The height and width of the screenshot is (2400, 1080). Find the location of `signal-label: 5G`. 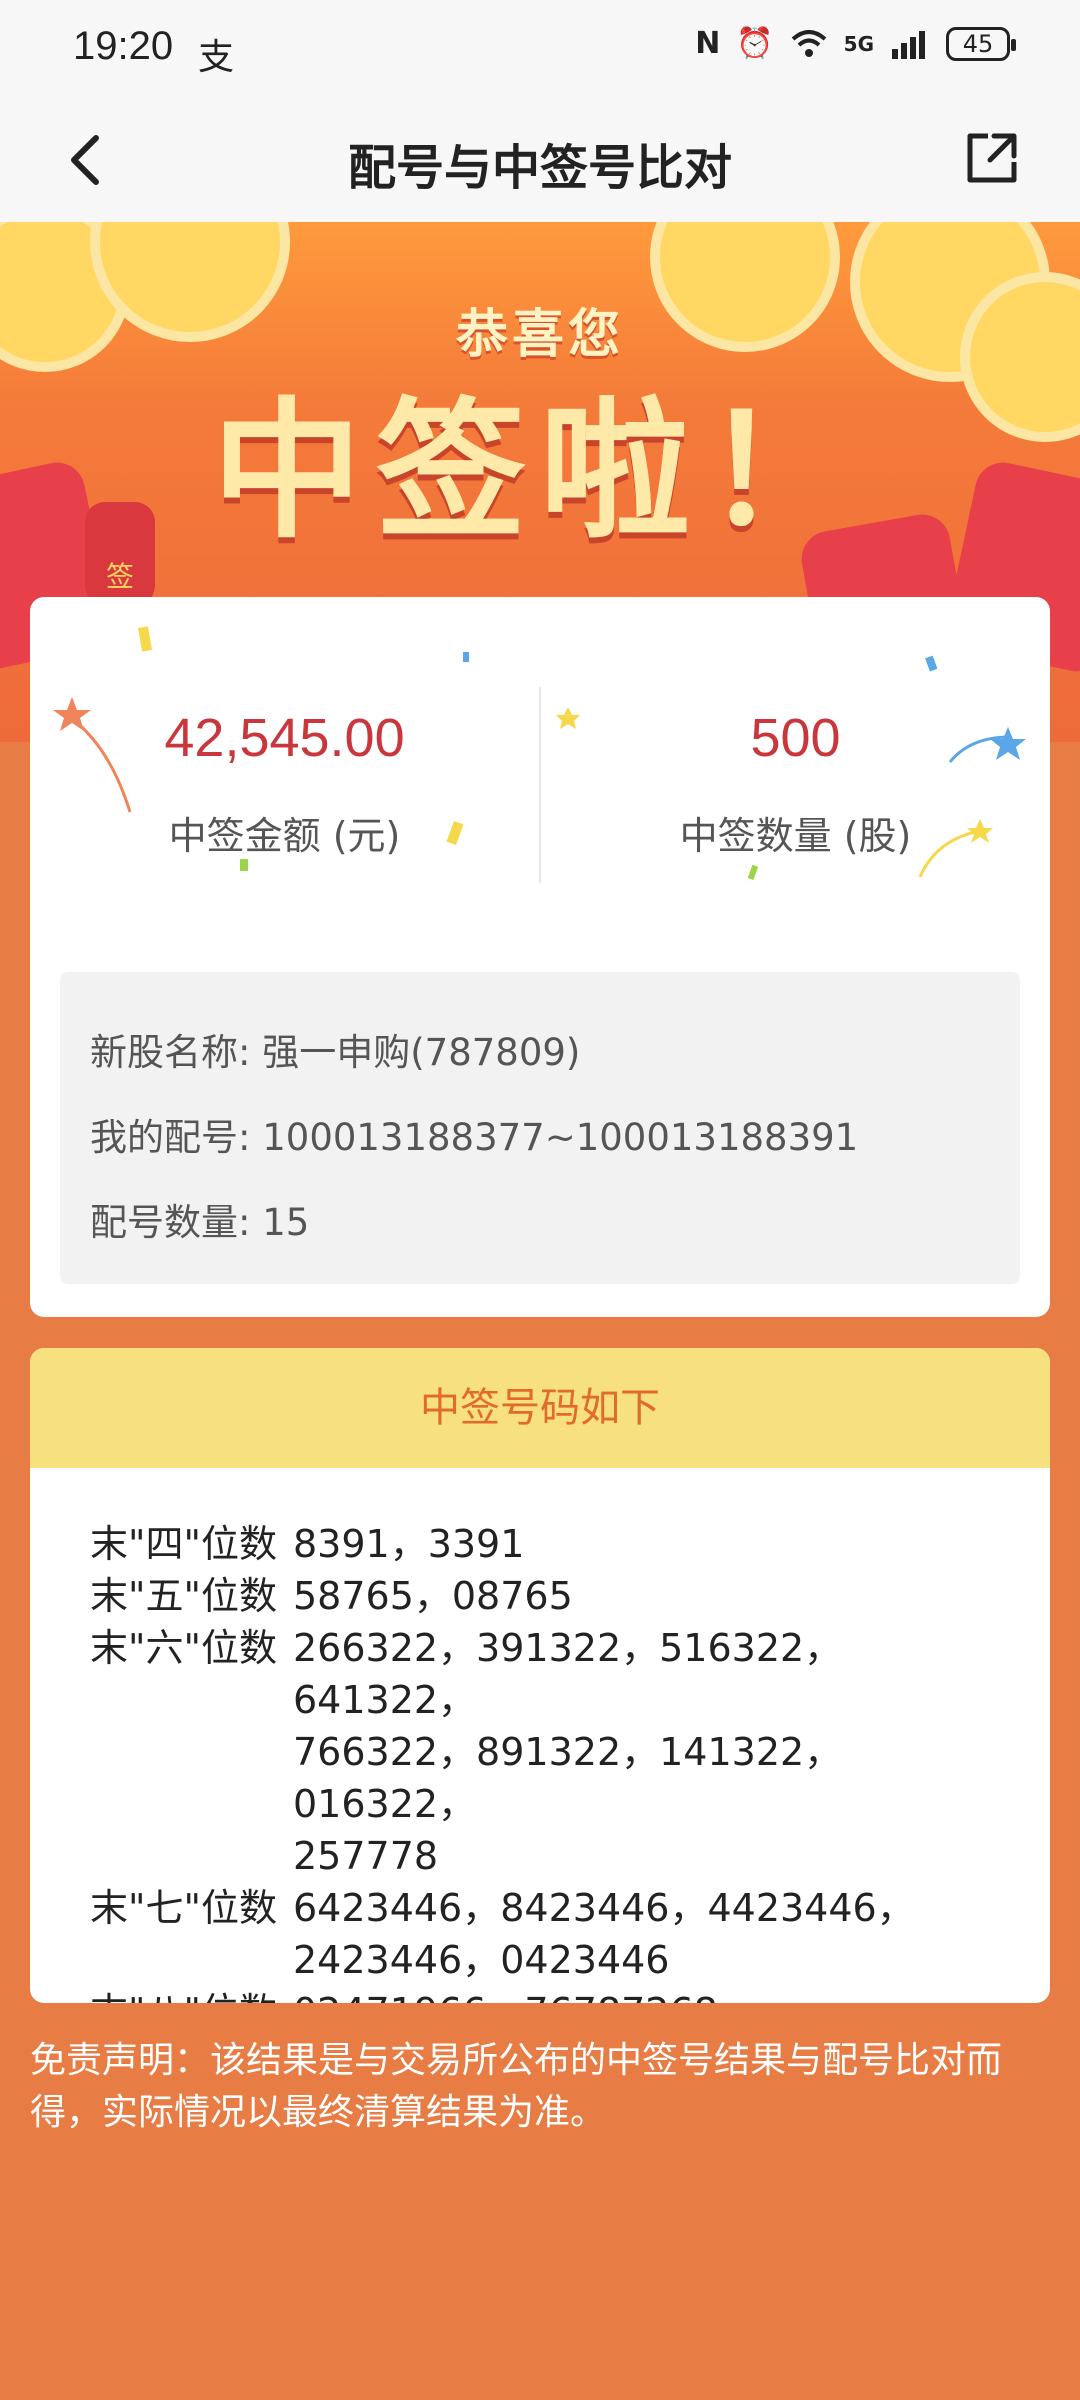

signal-label: 5G is located at coordinates (858, 43).